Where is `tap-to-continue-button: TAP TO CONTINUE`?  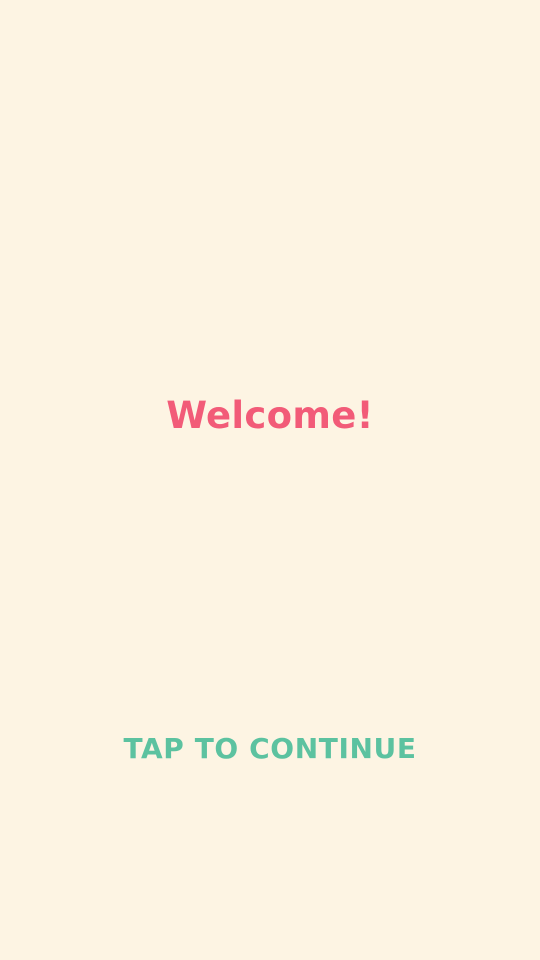
tap-to-continue-button: TAP TO CONTINUE is located at coordinates (270, 749).